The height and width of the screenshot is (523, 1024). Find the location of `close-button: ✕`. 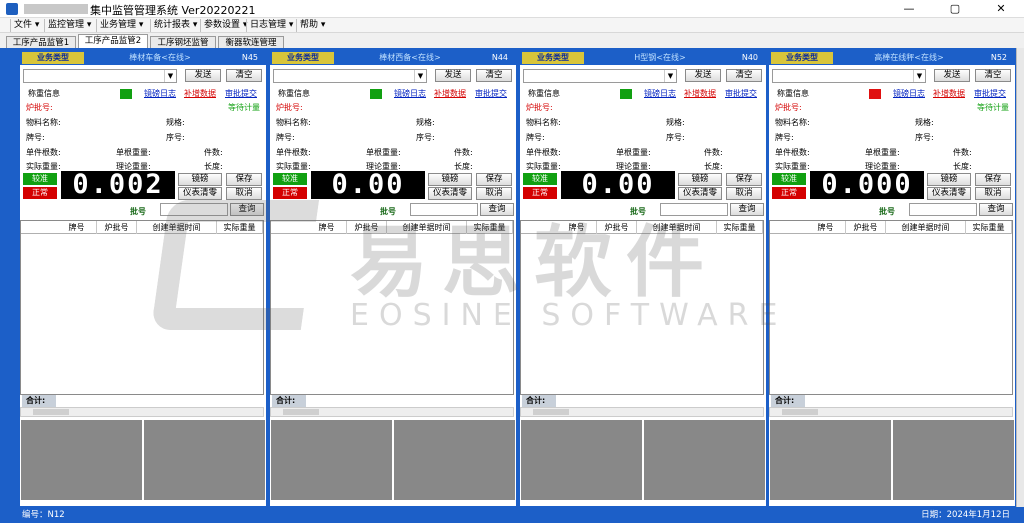

close-button: ✕ is located at coordinates (1001, 9).